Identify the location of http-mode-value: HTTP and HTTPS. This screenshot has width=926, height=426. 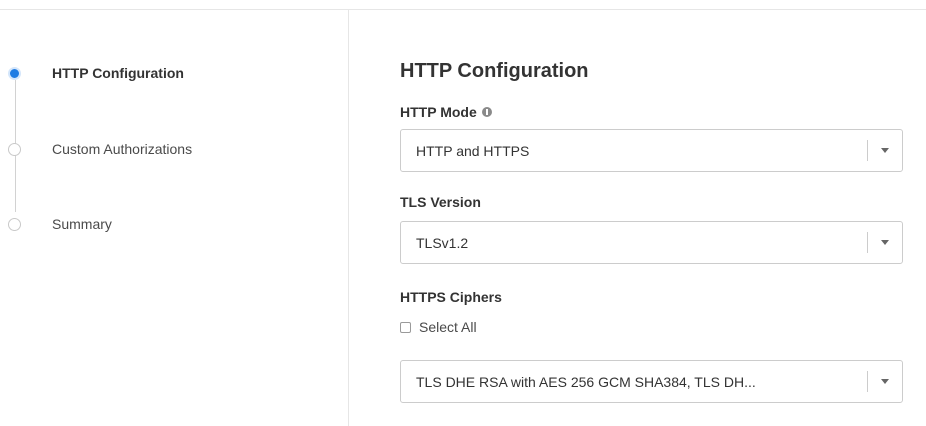
(473, 150).